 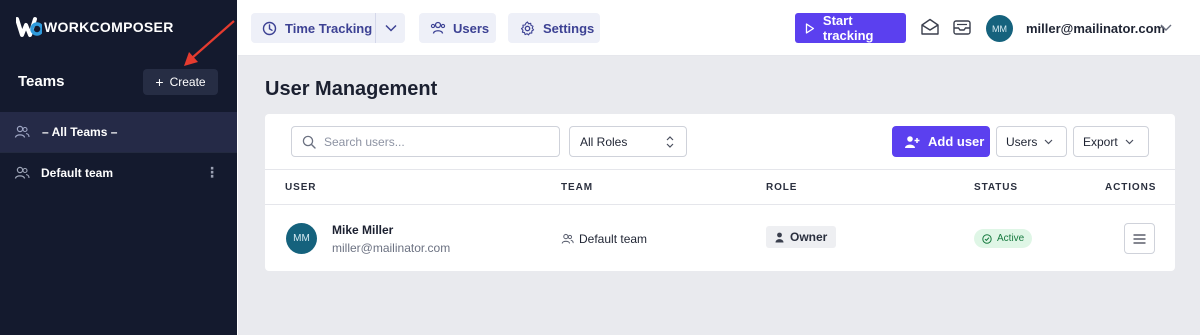 I want to click on mail-open-icon, so click(x=930, y=27).